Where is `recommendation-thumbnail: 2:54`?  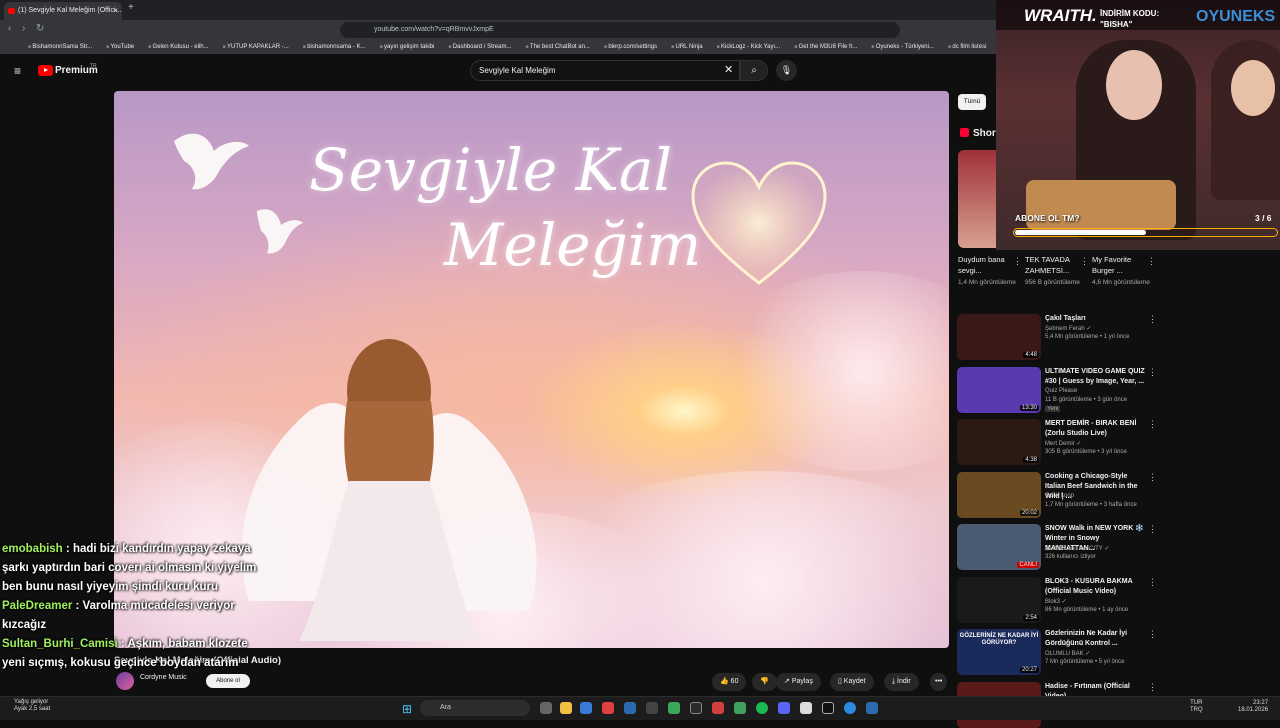
recommendation-thumbnail: 2:54 is located at coordinates (999, 599).